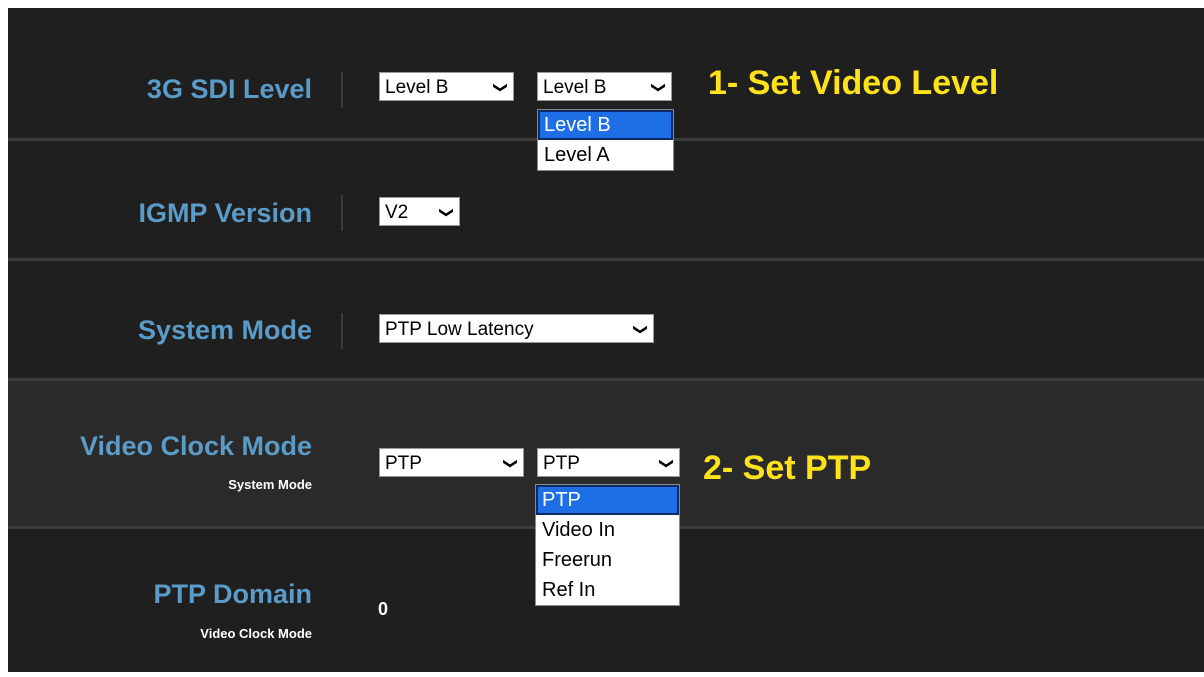  I want to click on sdi-level-select-value: Level B, so click(417, 87).